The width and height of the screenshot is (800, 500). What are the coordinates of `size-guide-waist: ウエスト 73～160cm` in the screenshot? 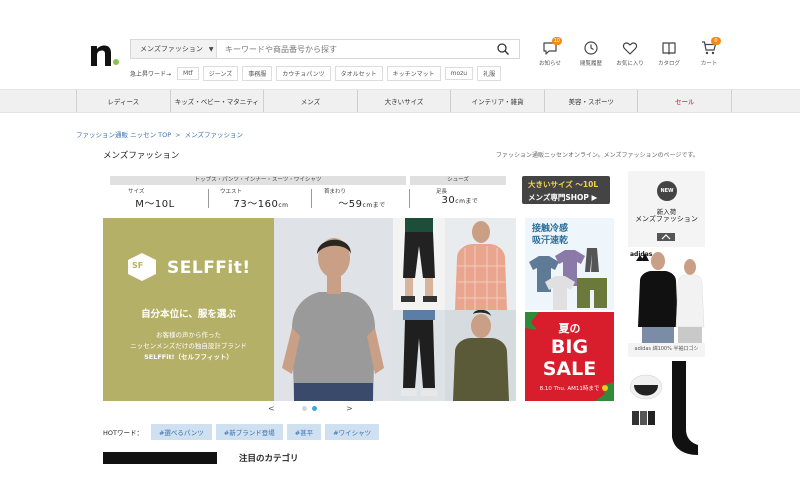 It's located at (261, 198).